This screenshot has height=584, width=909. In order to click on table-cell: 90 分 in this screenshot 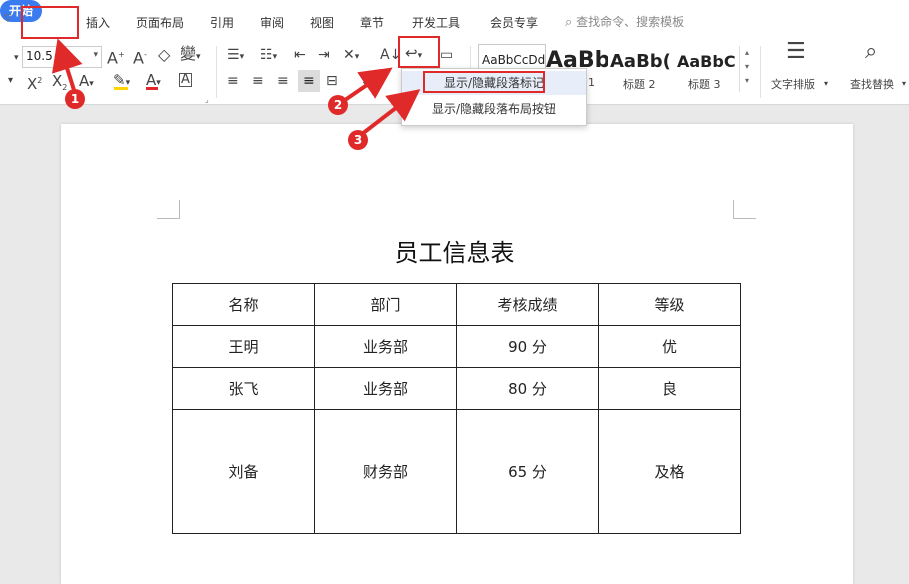, I will do `click(527, 346)`.